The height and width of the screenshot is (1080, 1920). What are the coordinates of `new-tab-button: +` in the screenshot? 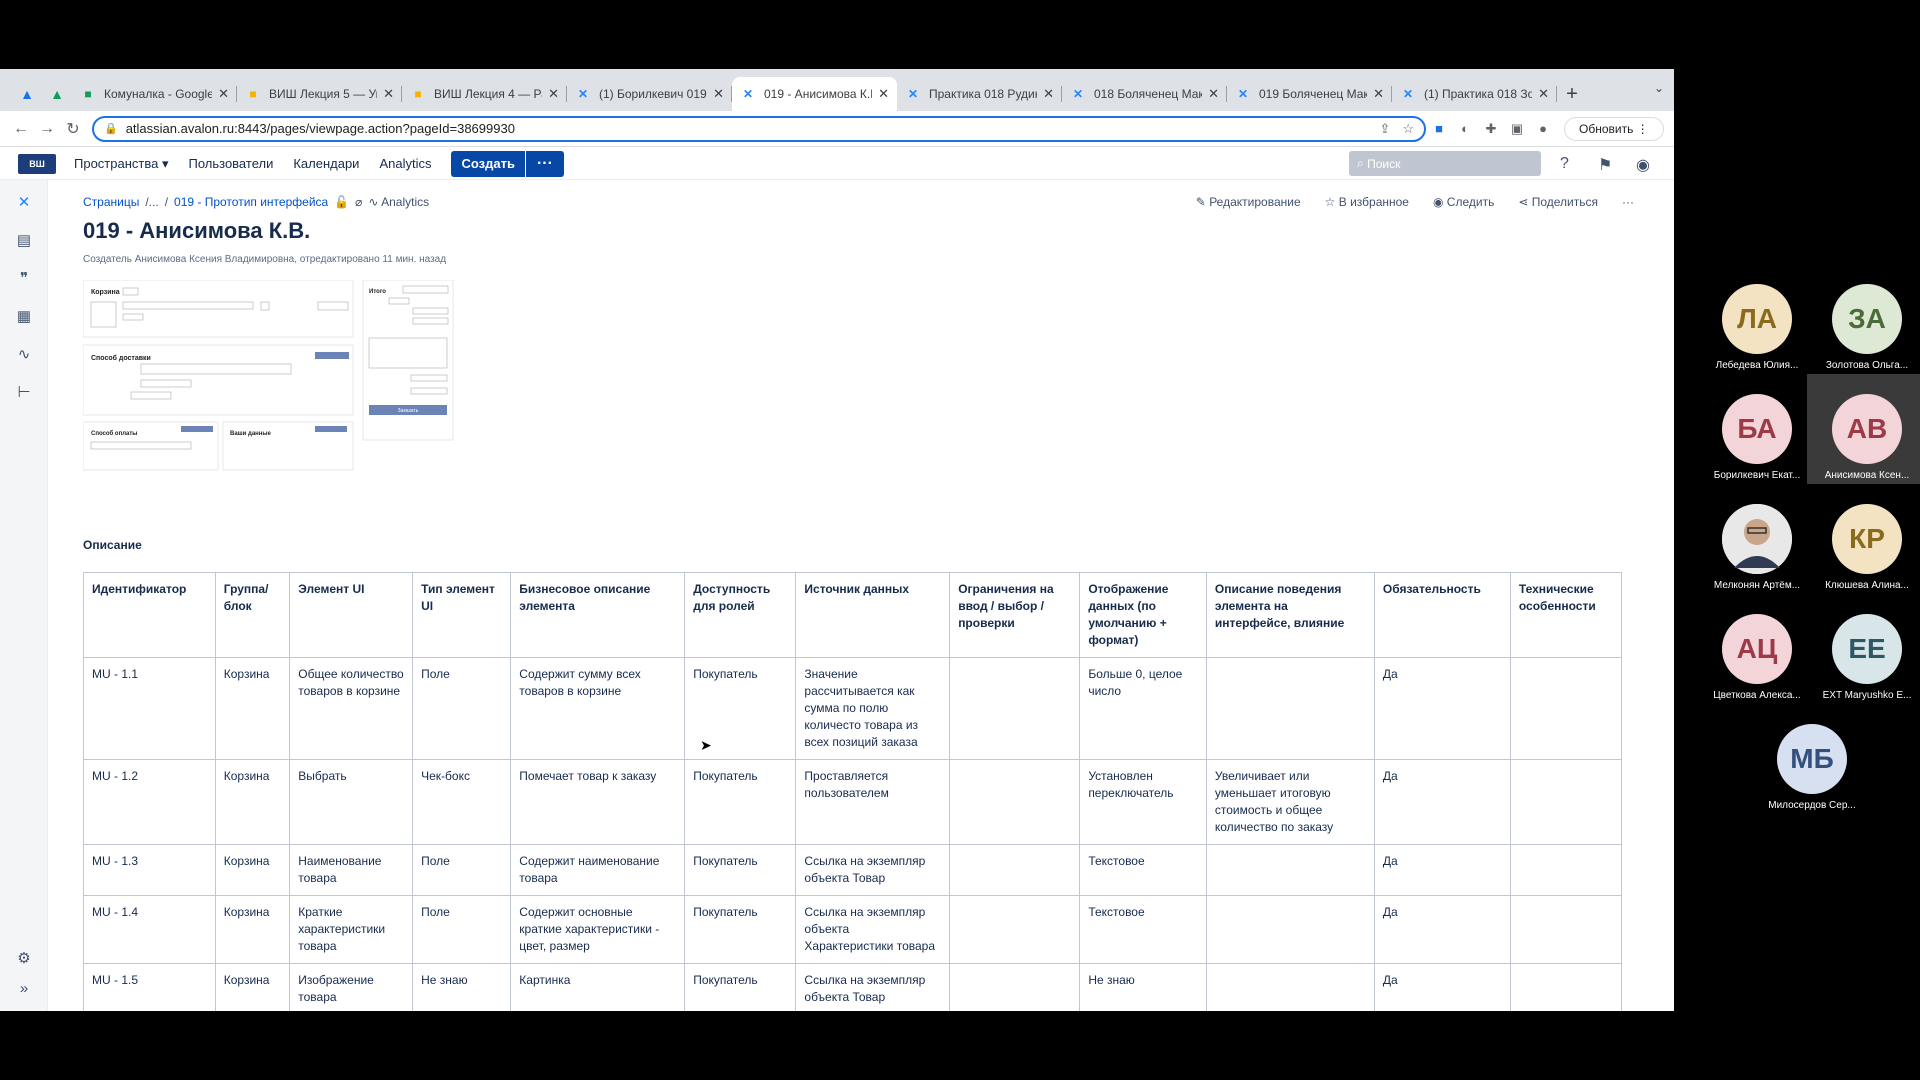 It's located at (1572, 94).